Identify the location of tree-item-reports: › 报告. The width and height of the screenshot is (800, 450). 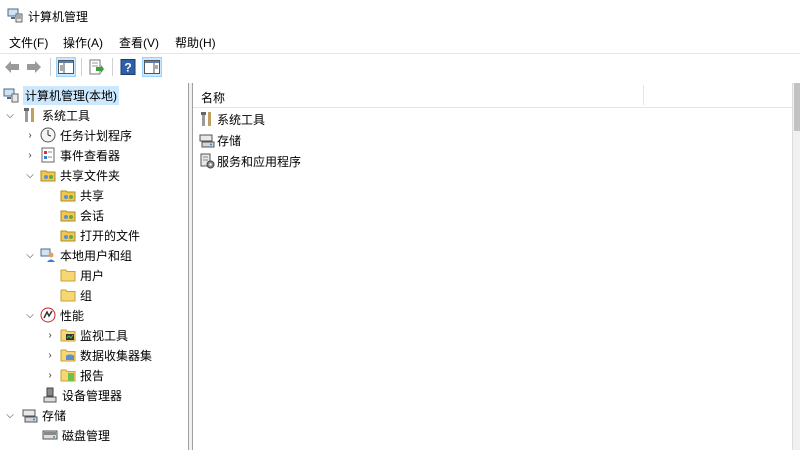
(74, 375).